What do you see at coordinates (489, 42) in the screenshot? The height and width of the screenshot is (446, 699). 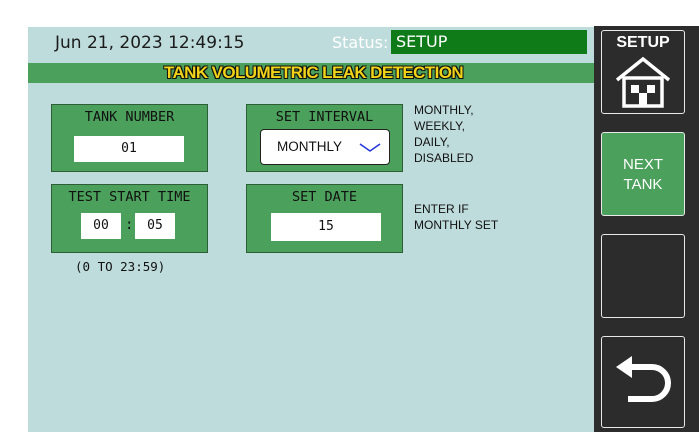 I see `status-badge: SETUP` at bounding box center [489, 42].